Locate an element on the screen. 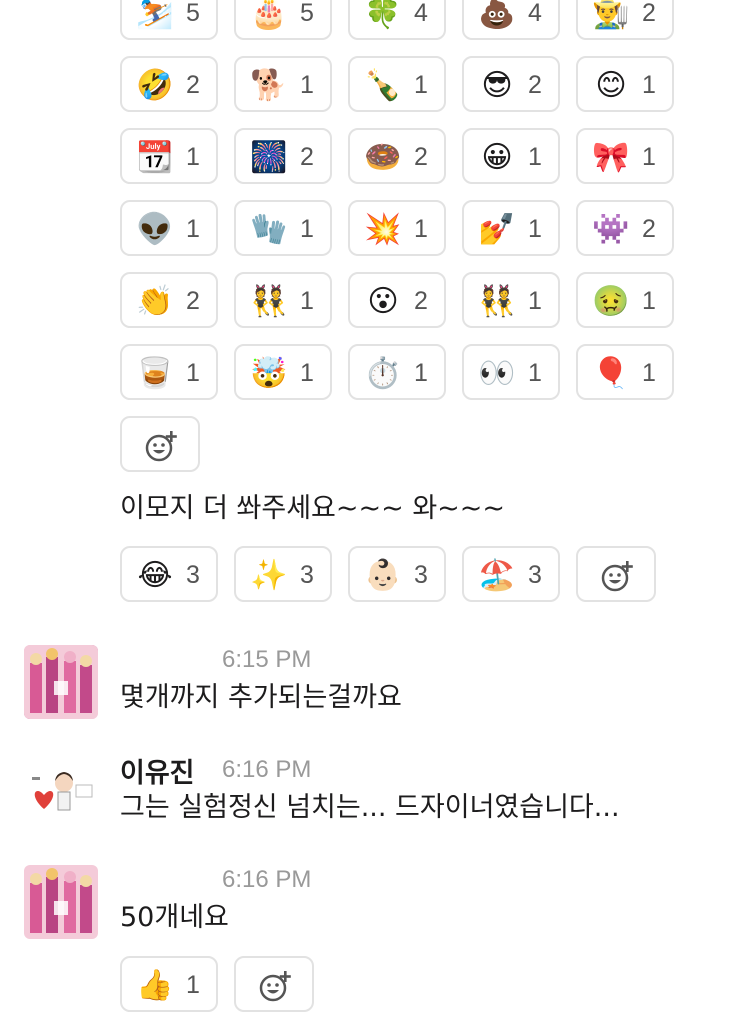 Image resolution: width=750 pixels, height=1012 pixels. dancers-icon: 👯 is located at coordinates (269, 301).